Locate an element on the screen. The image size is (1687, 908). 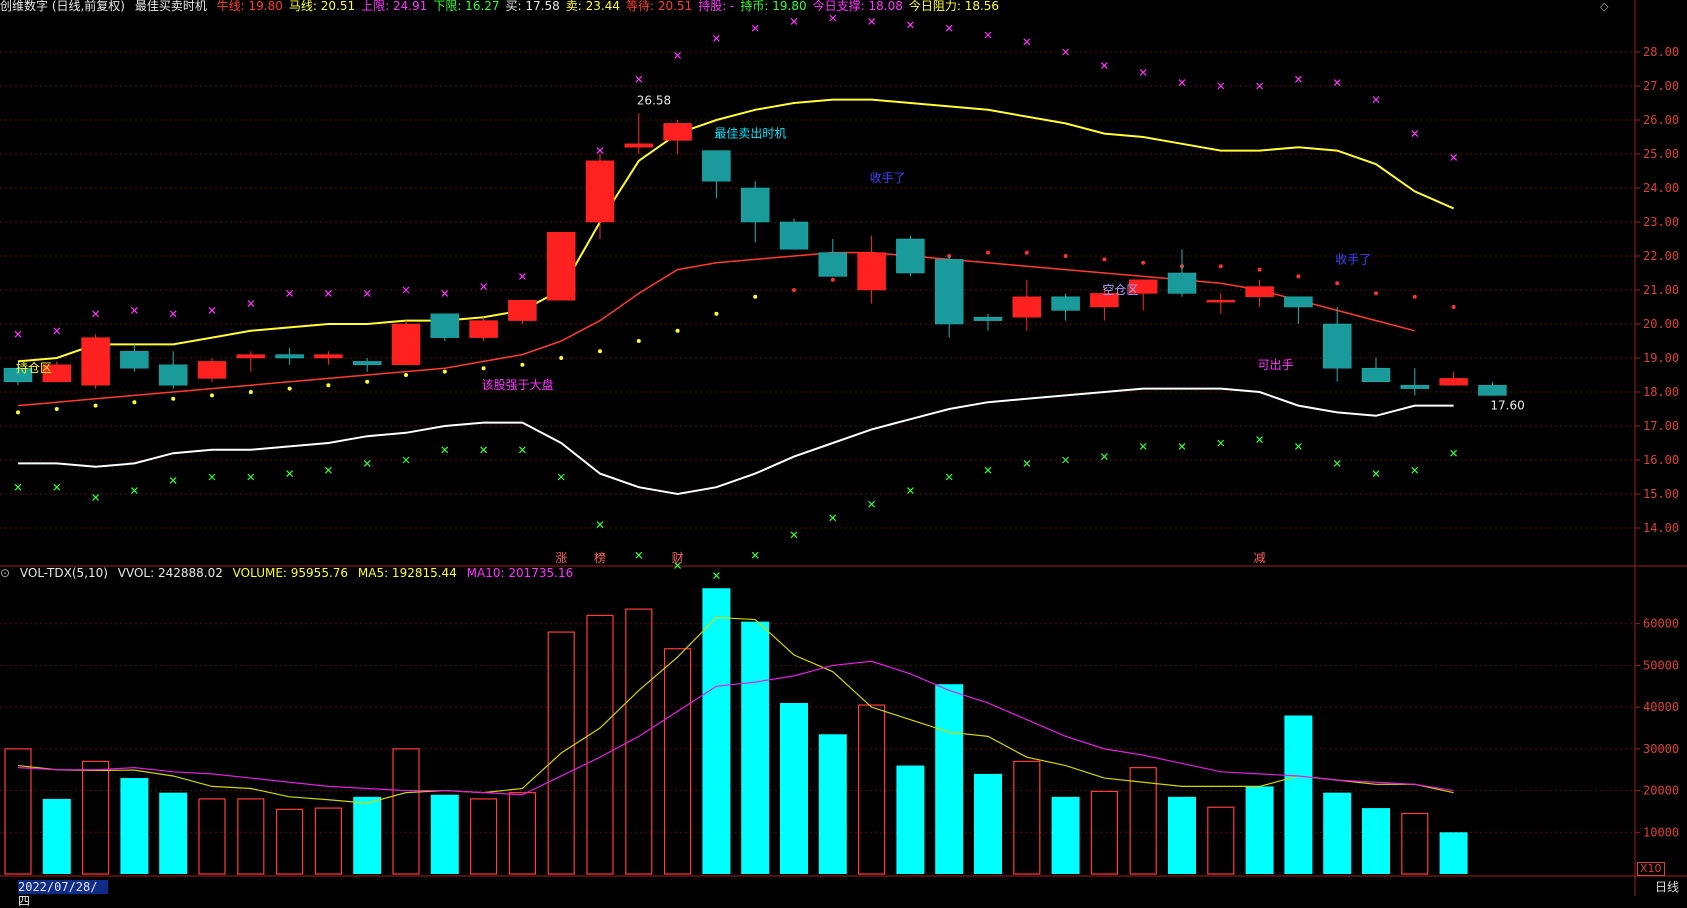
price-tick-label: 21.00 is located at coordinates (1661, 290).